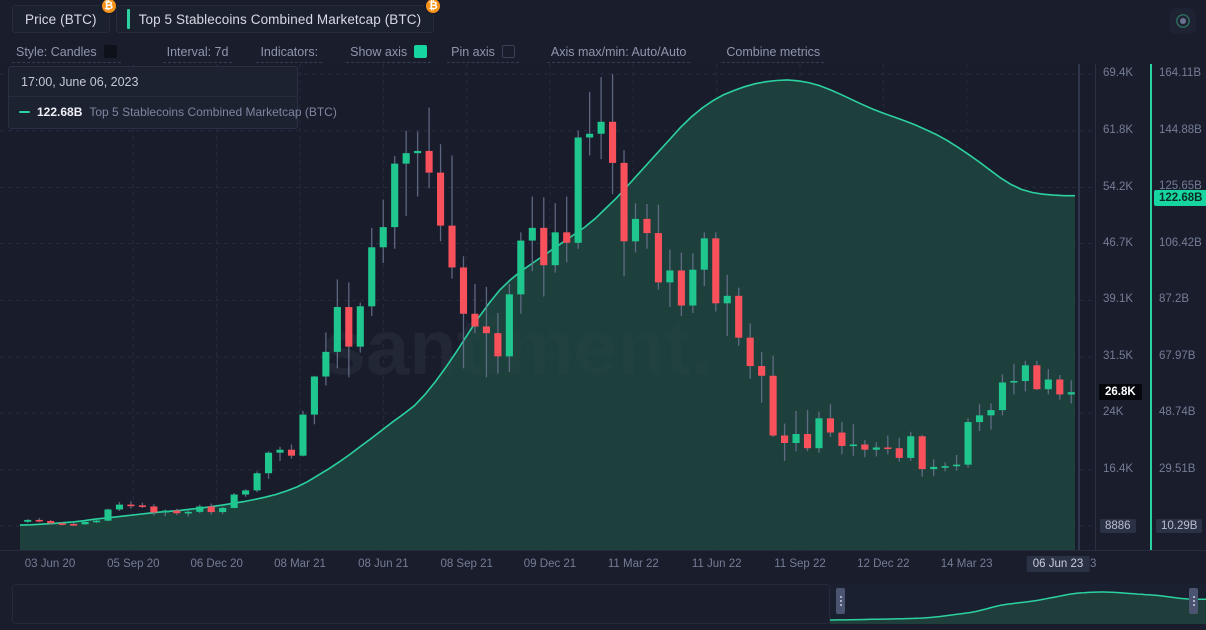  Describe the element at coordinates (1118, 186) in the screenshot. I see `price-axis-tick: 54.2K` at that location.